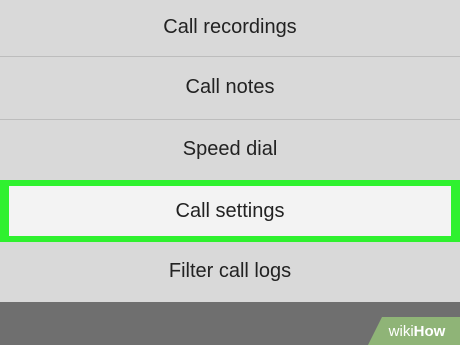 Image resolution: width=460 pixels, height=345 pixels. What do you see at coordinates (429, 331) in the screenshot?
I see `wikihow-how-text: How` at bounding box center [429, 331].